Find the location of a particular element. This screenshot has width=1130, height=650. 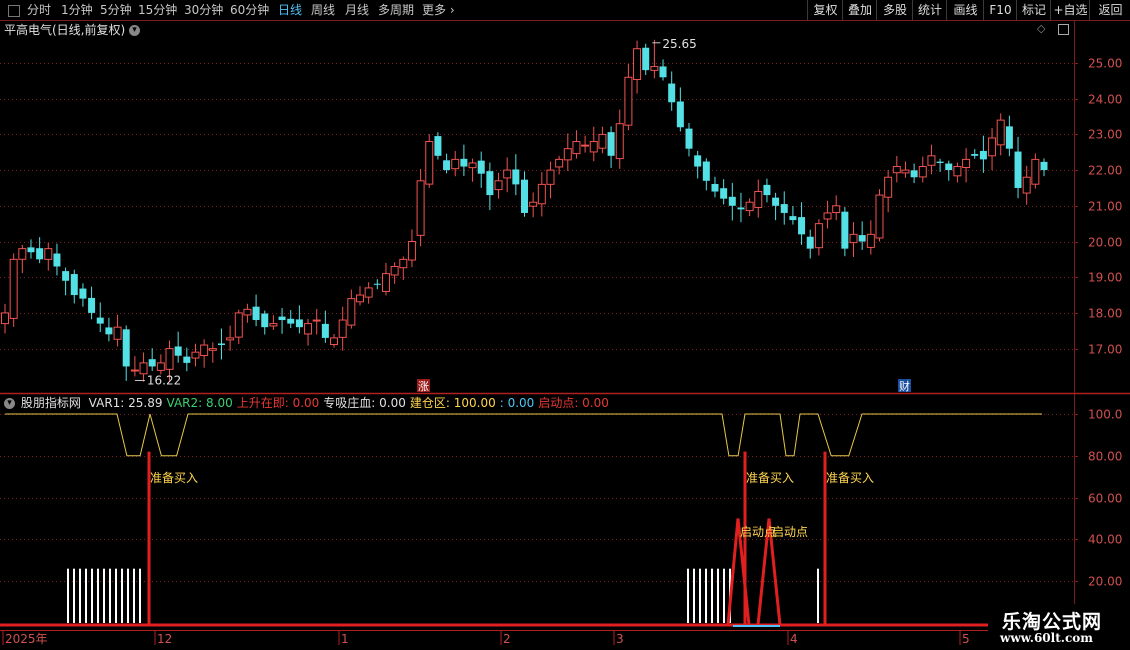

watermark-name: 乐淘公式网 is located at coordinates (1052, 622).